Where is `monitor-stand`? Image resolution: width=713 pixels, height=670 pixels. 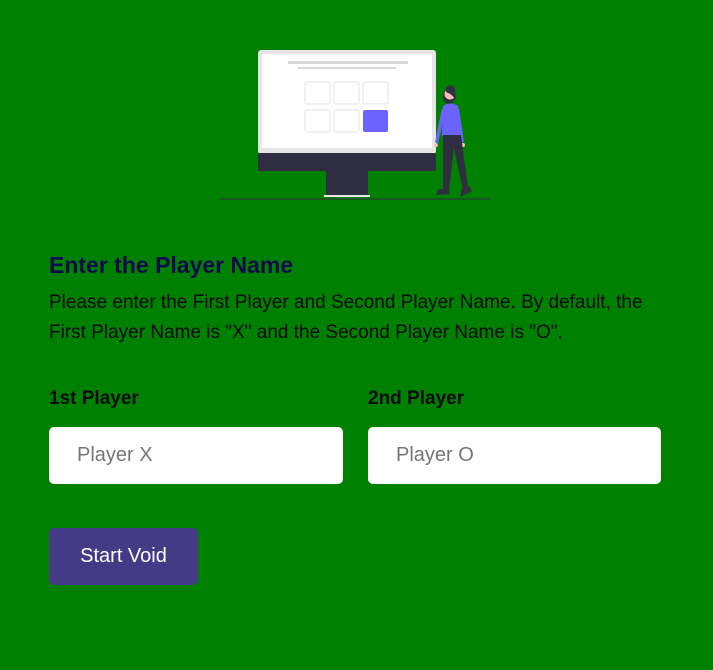 monitor-stand is located at coordinates (347, 184).